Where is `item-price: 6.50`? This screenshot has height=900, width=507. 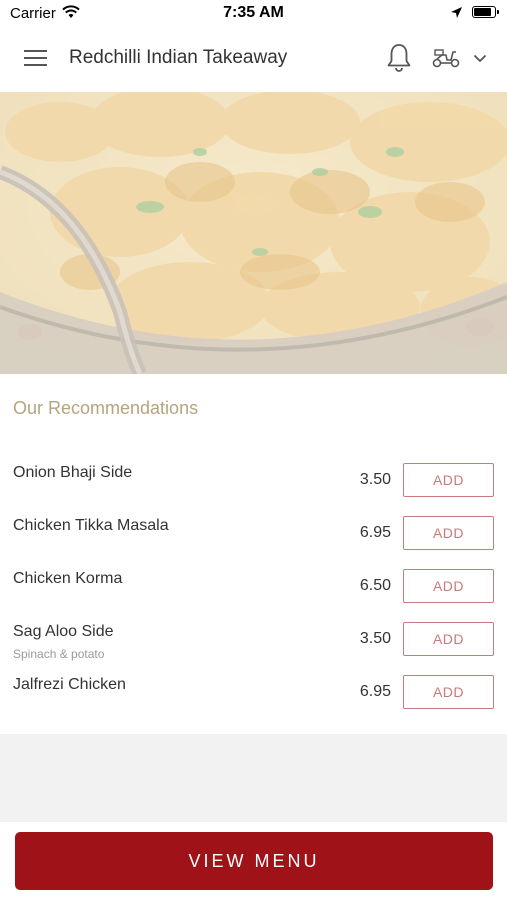 item-price: 6.50 is located at coordinates (375, 585).